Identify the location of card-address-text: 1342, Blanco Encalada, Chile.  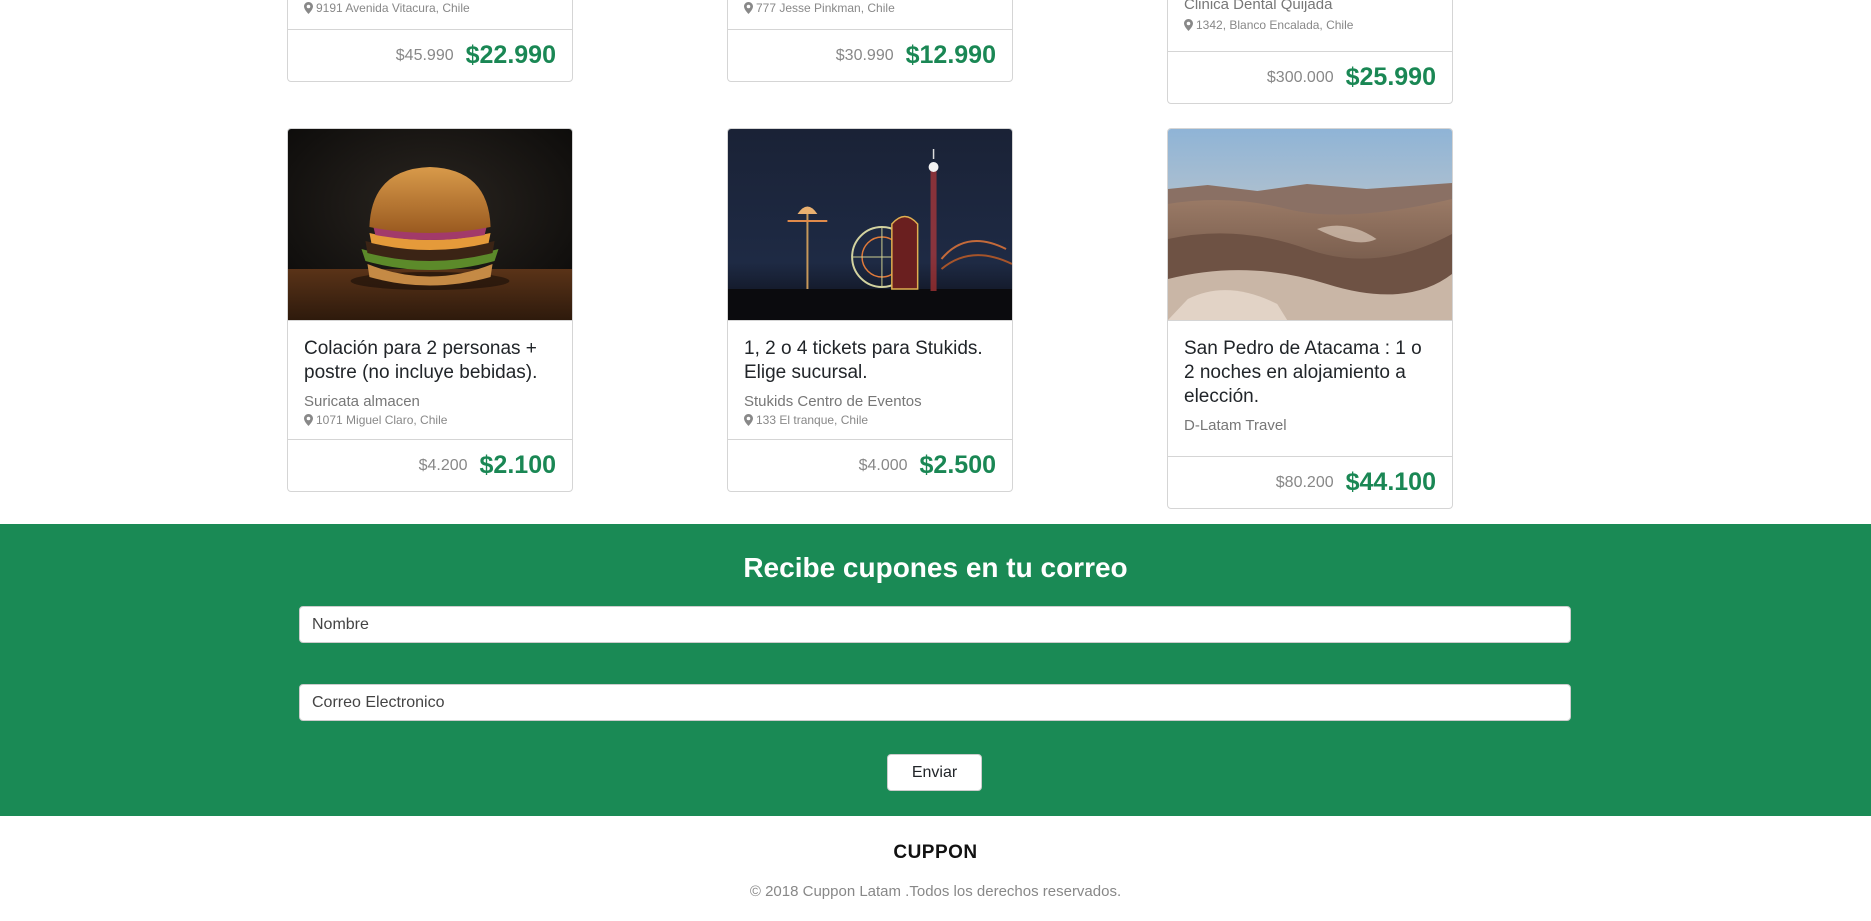
(1275, 25).